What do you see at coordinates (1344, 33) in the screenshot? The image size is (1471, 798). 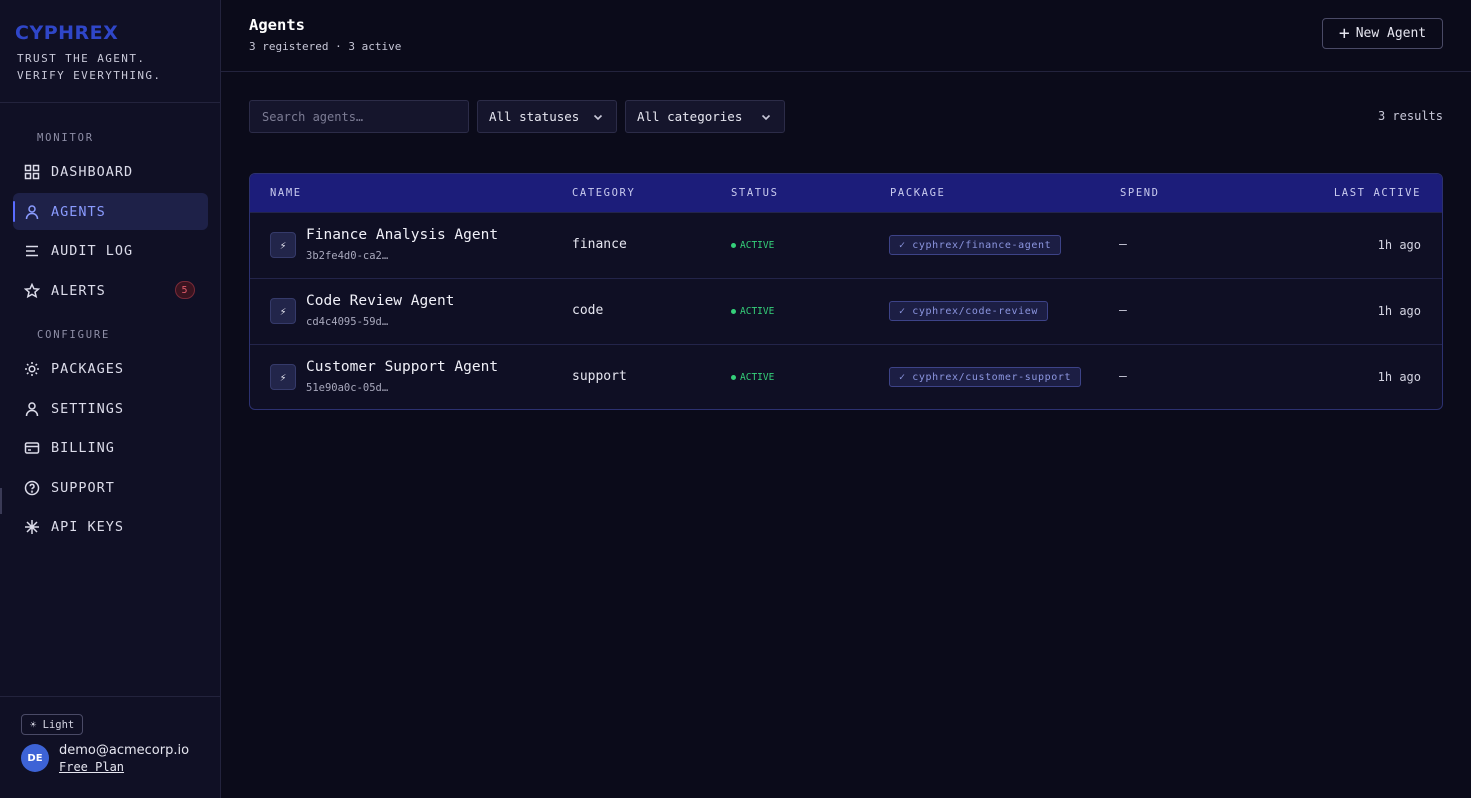 I see `plus-icon: +` at bounding box center [1344, 33].